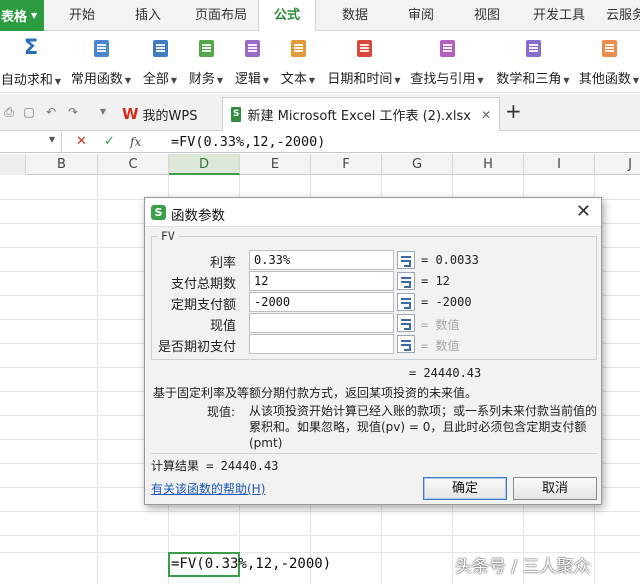 Image resolution: width=640 pixels, height=584 pixels. Describe the element at coordinates (31, 47) in the screenshot. I see `sigma-icon: Σ` at that location.